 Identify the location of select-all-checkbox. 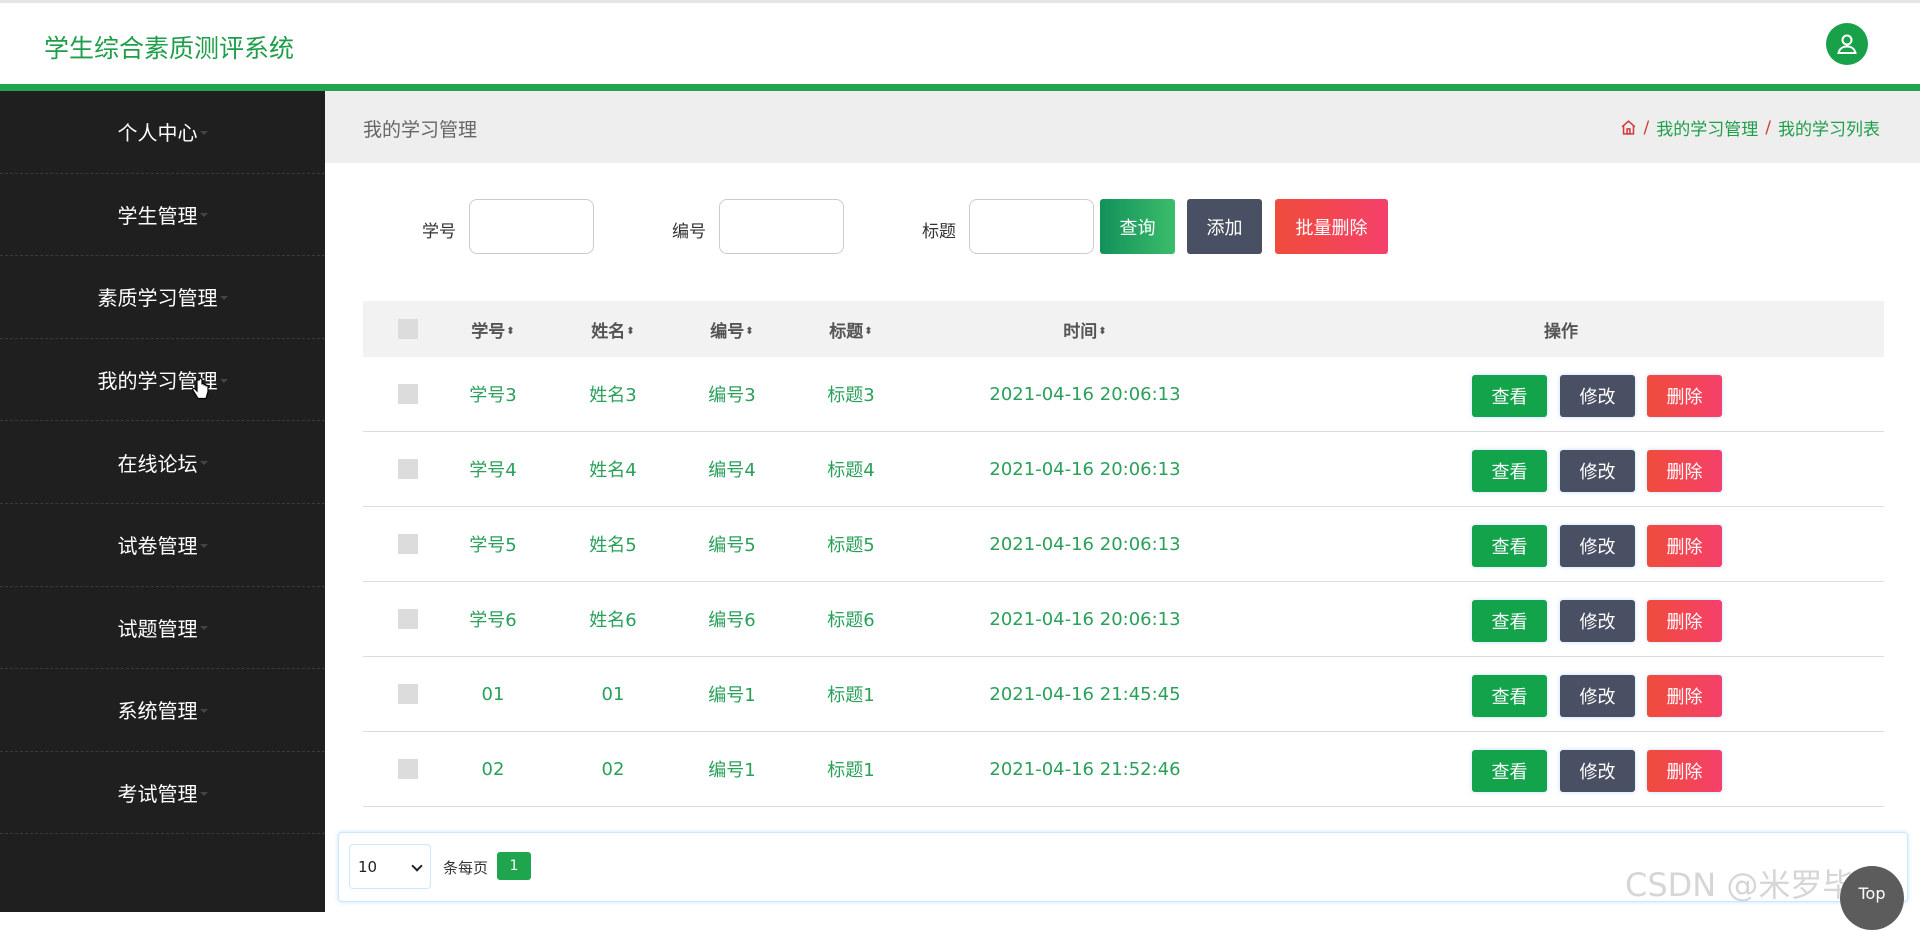
(408, 329).